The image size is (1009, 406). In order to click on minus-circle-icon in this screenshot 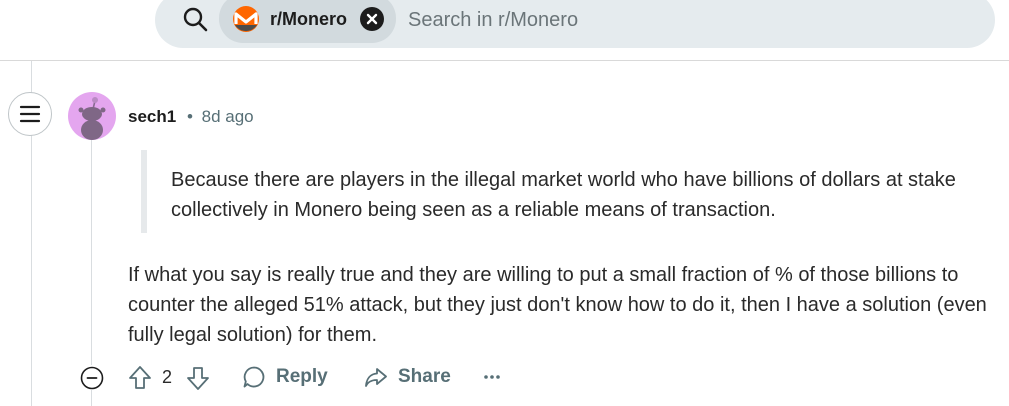, I will do `click(92, 378)`.